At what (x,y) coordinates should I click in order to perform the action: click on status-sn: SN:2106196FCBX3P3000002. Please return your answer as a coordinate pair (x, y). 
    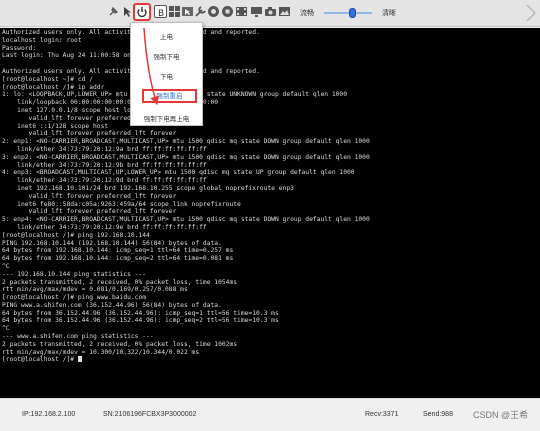
    Looking at the image, I should click on (150, 414).